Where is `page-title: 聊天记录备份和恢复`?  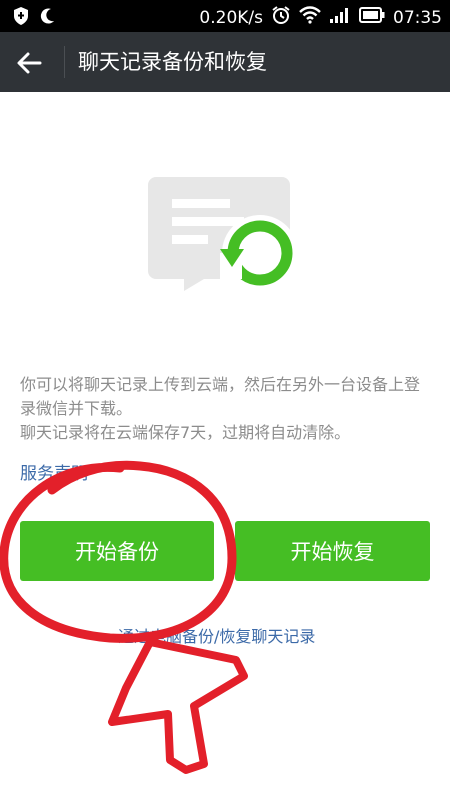 page-title: 聊天记录备份和恢复 is located at coordinates (172, 62).